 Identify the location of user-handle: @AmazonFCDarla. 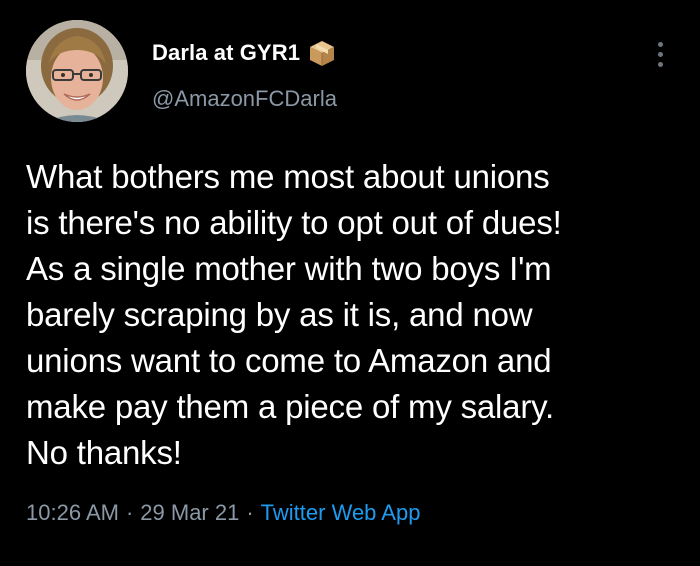
(244, 99).